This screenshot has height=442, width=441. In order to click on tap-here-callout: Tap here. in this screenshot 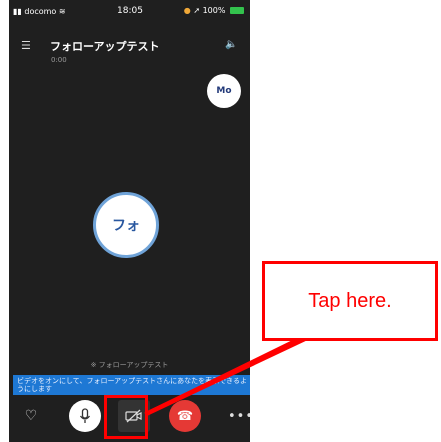, I will do `click(350, 301)`.